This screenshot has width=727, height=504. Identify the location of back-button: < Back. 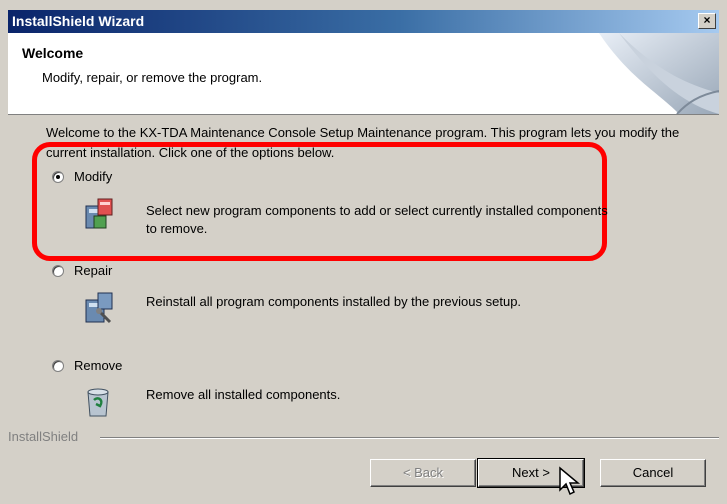
(423, 473).